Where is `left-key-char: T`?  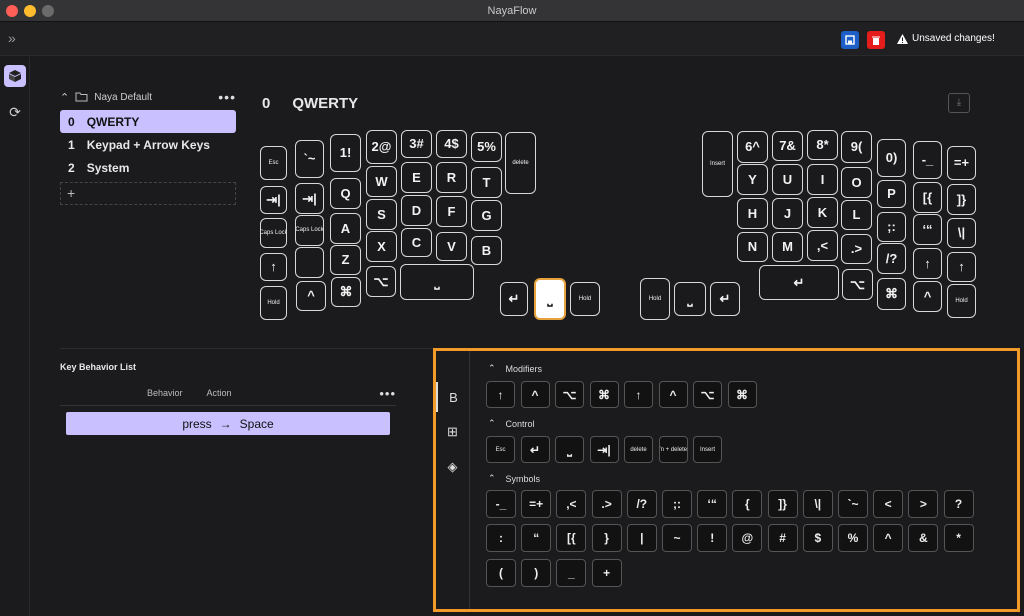
left-key-char: T is located at coordinates (486, 182).